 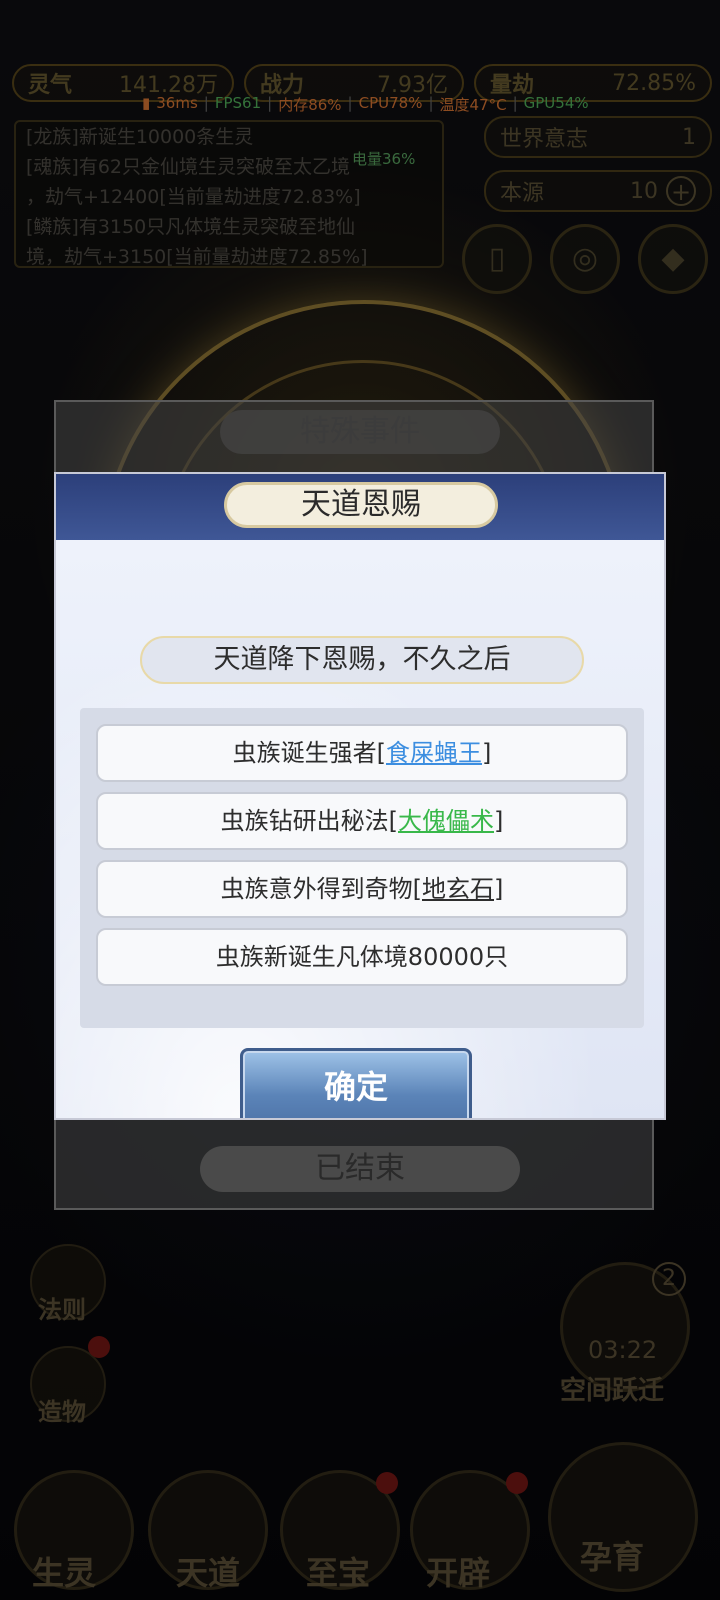 What do you see at coordinates (360, 432) in the screenshot?
I see `special-event-title: 特殊事件` at bounding box center [360, 432].